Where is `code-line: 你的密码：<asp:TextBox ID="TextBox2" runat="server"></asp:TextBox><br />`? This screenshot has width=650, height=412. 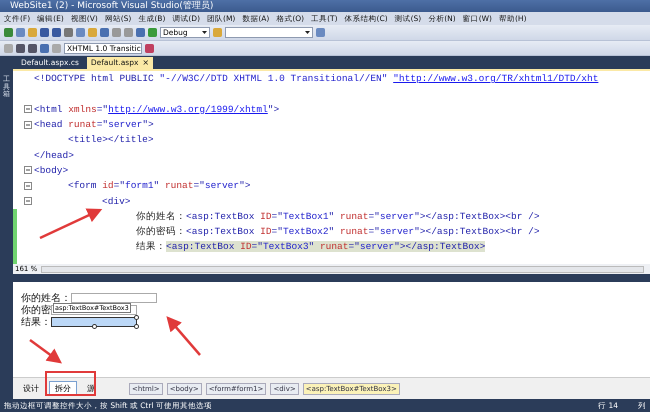
code-line: 你的密码：<asp:TextBox ID="TextBox2" runat="server"></asp:TextBox><br /> is located at coordinates (338, 231).